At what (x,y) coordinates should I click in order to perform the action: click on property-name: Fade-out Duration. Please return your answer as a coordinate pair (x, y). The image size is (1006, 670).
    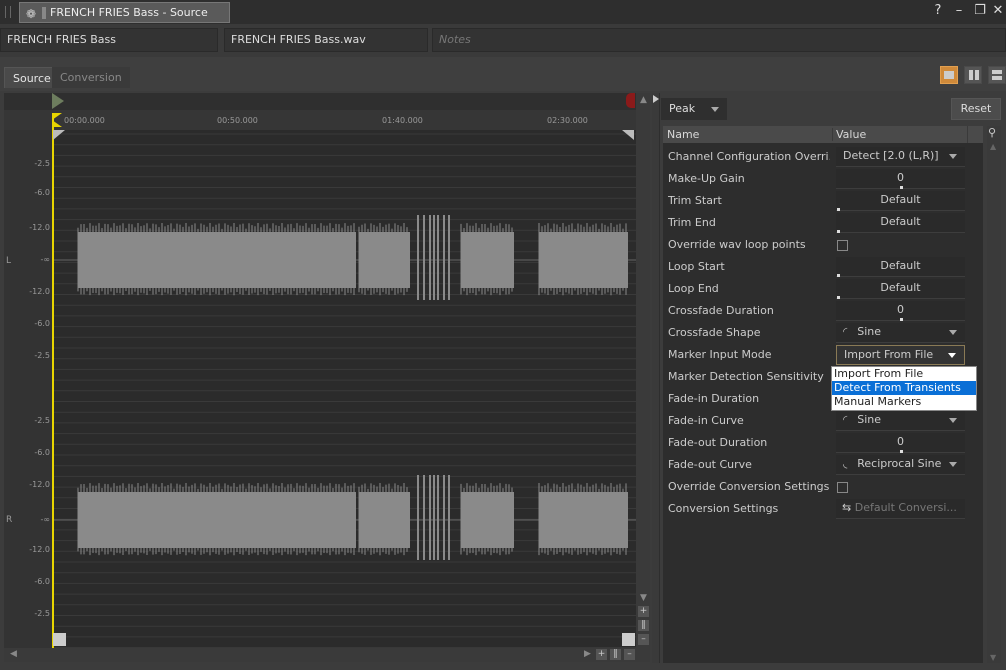
    Looking at the image, I should click on (718, 442).